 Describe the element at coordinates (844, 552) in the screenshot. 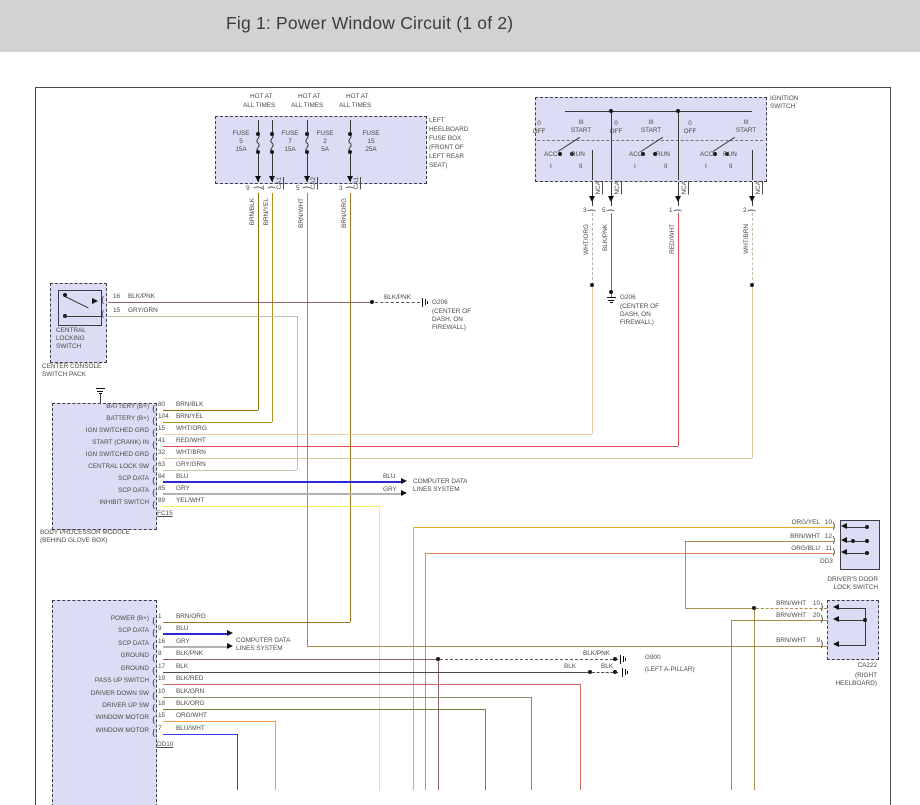

I see `arrow-left-icon` at that location.